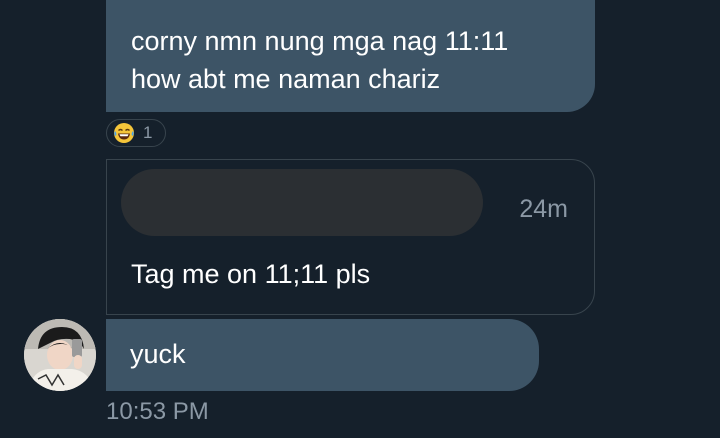  What do you see at coordinates (320, 41) in the screenshot?
I see `message-line: corny nmn nung mga nag 11:11` at bounding box center [320, 41].